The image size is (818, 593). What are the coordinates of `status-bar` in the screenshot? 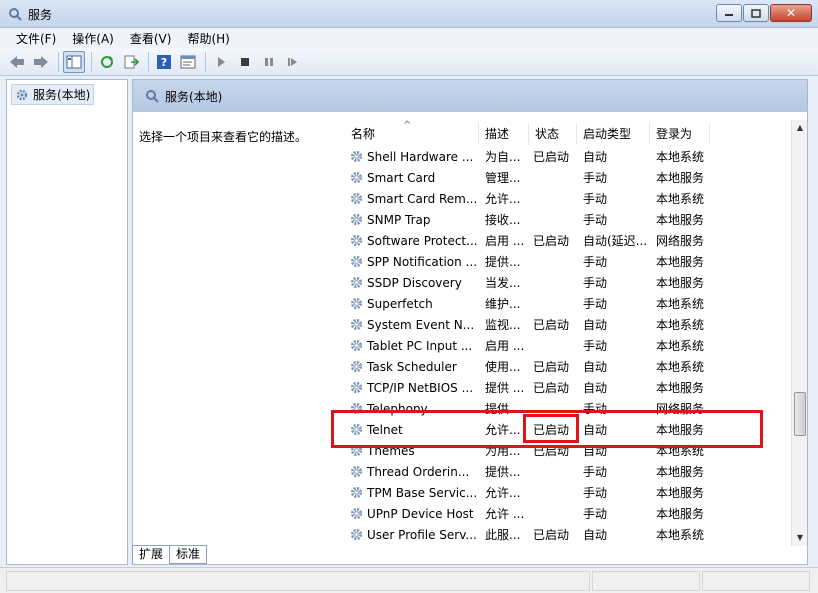 It's located at (409, 580).